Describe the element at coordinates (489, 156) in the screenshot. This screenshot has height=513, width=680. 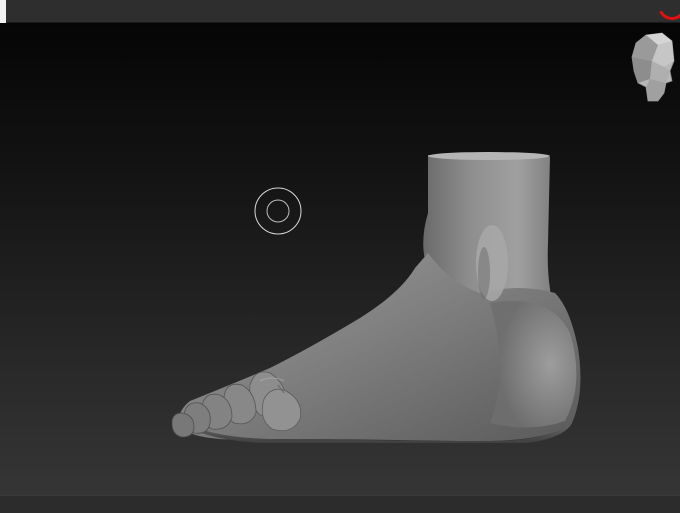
I see `leg-top-cap` at that location.